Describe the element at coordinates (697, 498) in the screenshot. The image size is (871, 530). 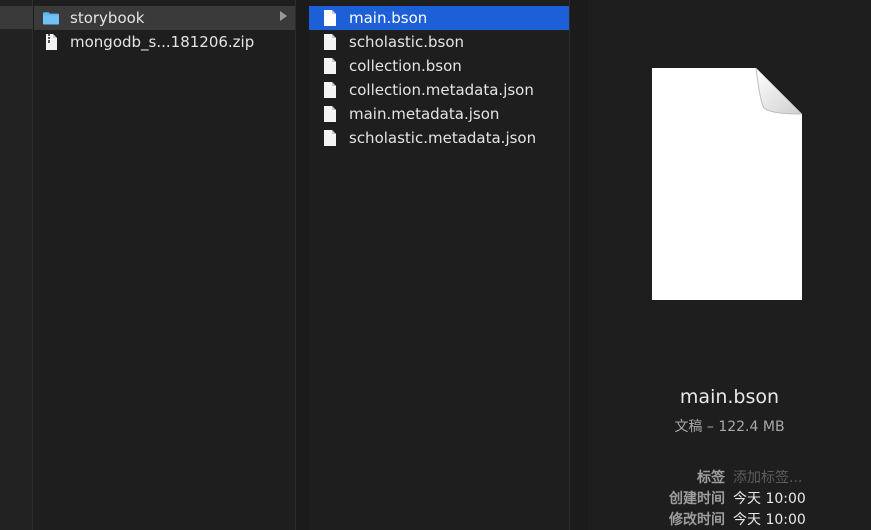
I see `created-label: 创建时间` at that location.